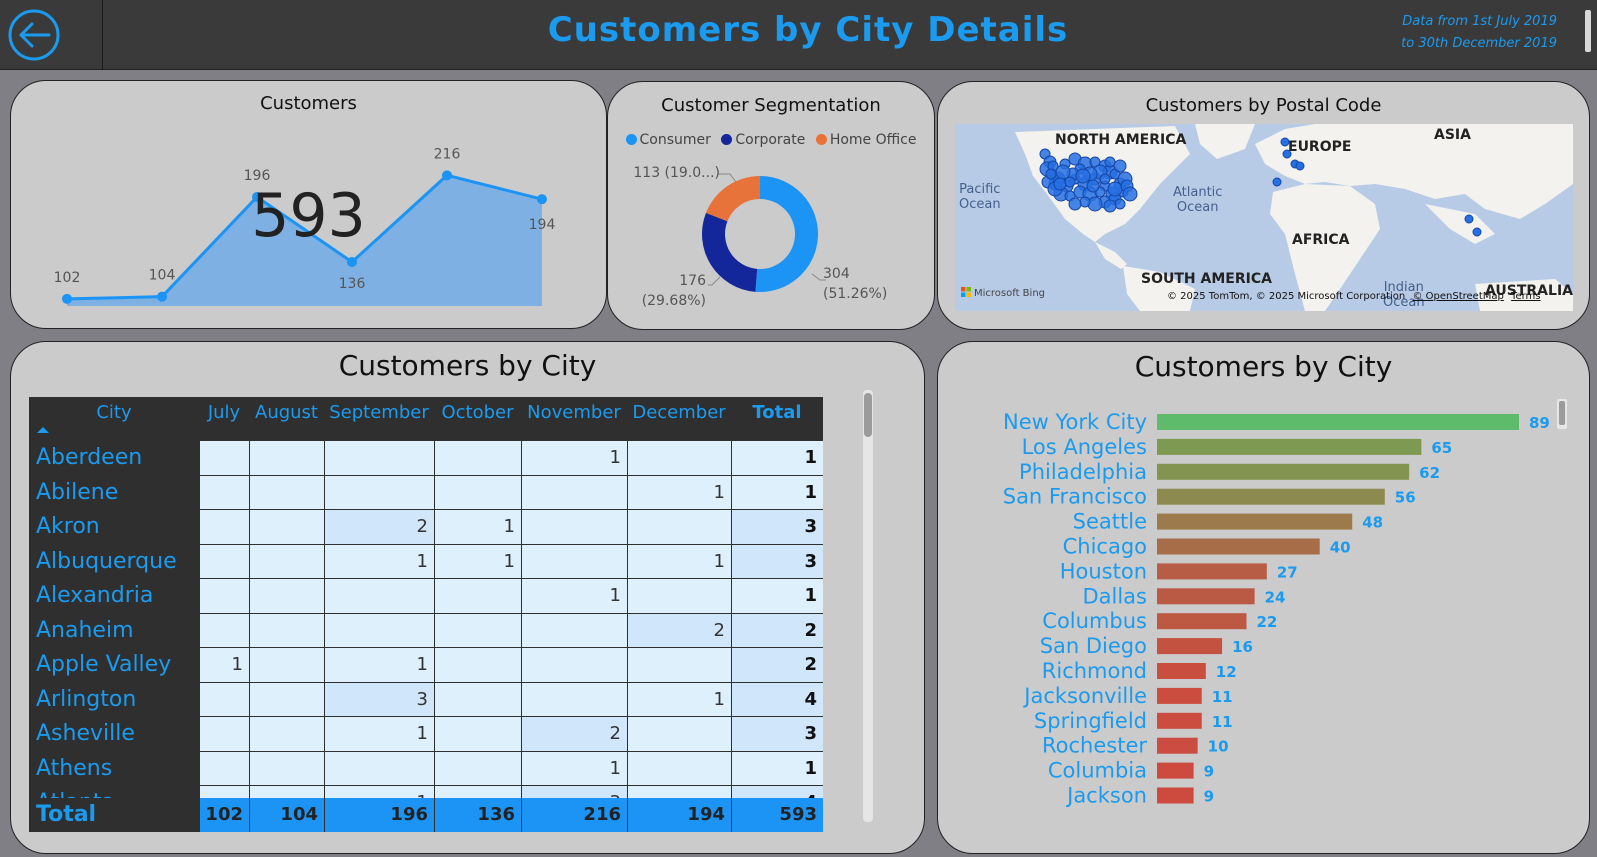  I want to click on bar-chart-scrollbar, so click(1562, 414).